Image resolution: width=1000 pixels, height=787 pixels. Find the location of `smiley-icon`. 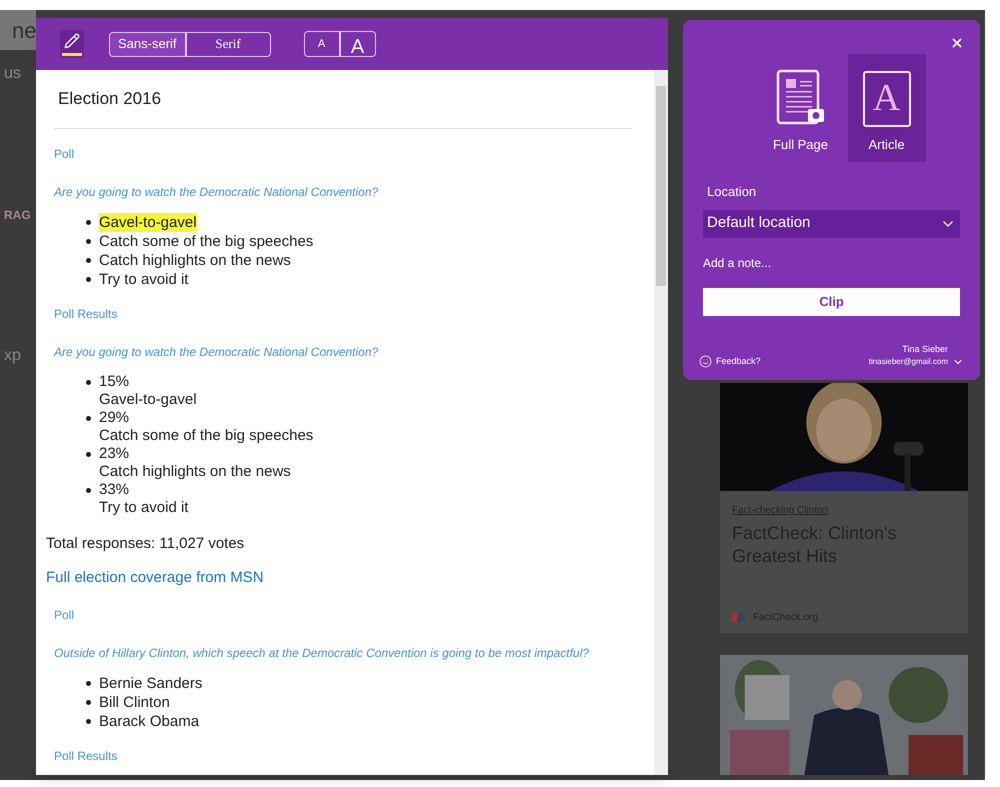

smiley-icon is located at coordinates (705, 361).